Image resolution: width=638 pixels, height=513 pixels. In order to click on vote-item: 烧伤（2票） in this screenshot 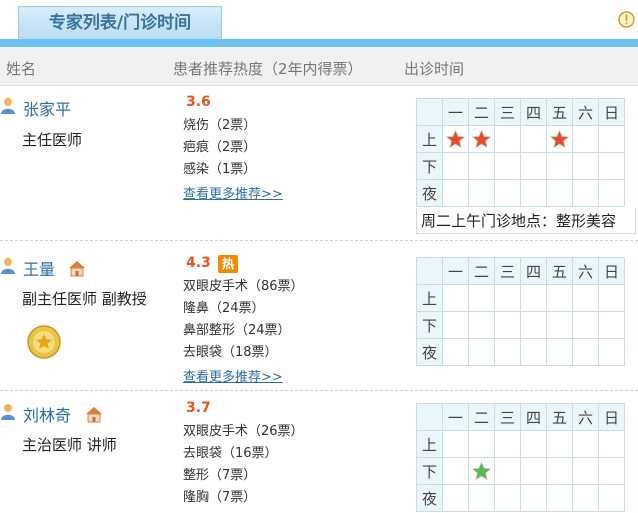, I will do `click(220, 125)`.